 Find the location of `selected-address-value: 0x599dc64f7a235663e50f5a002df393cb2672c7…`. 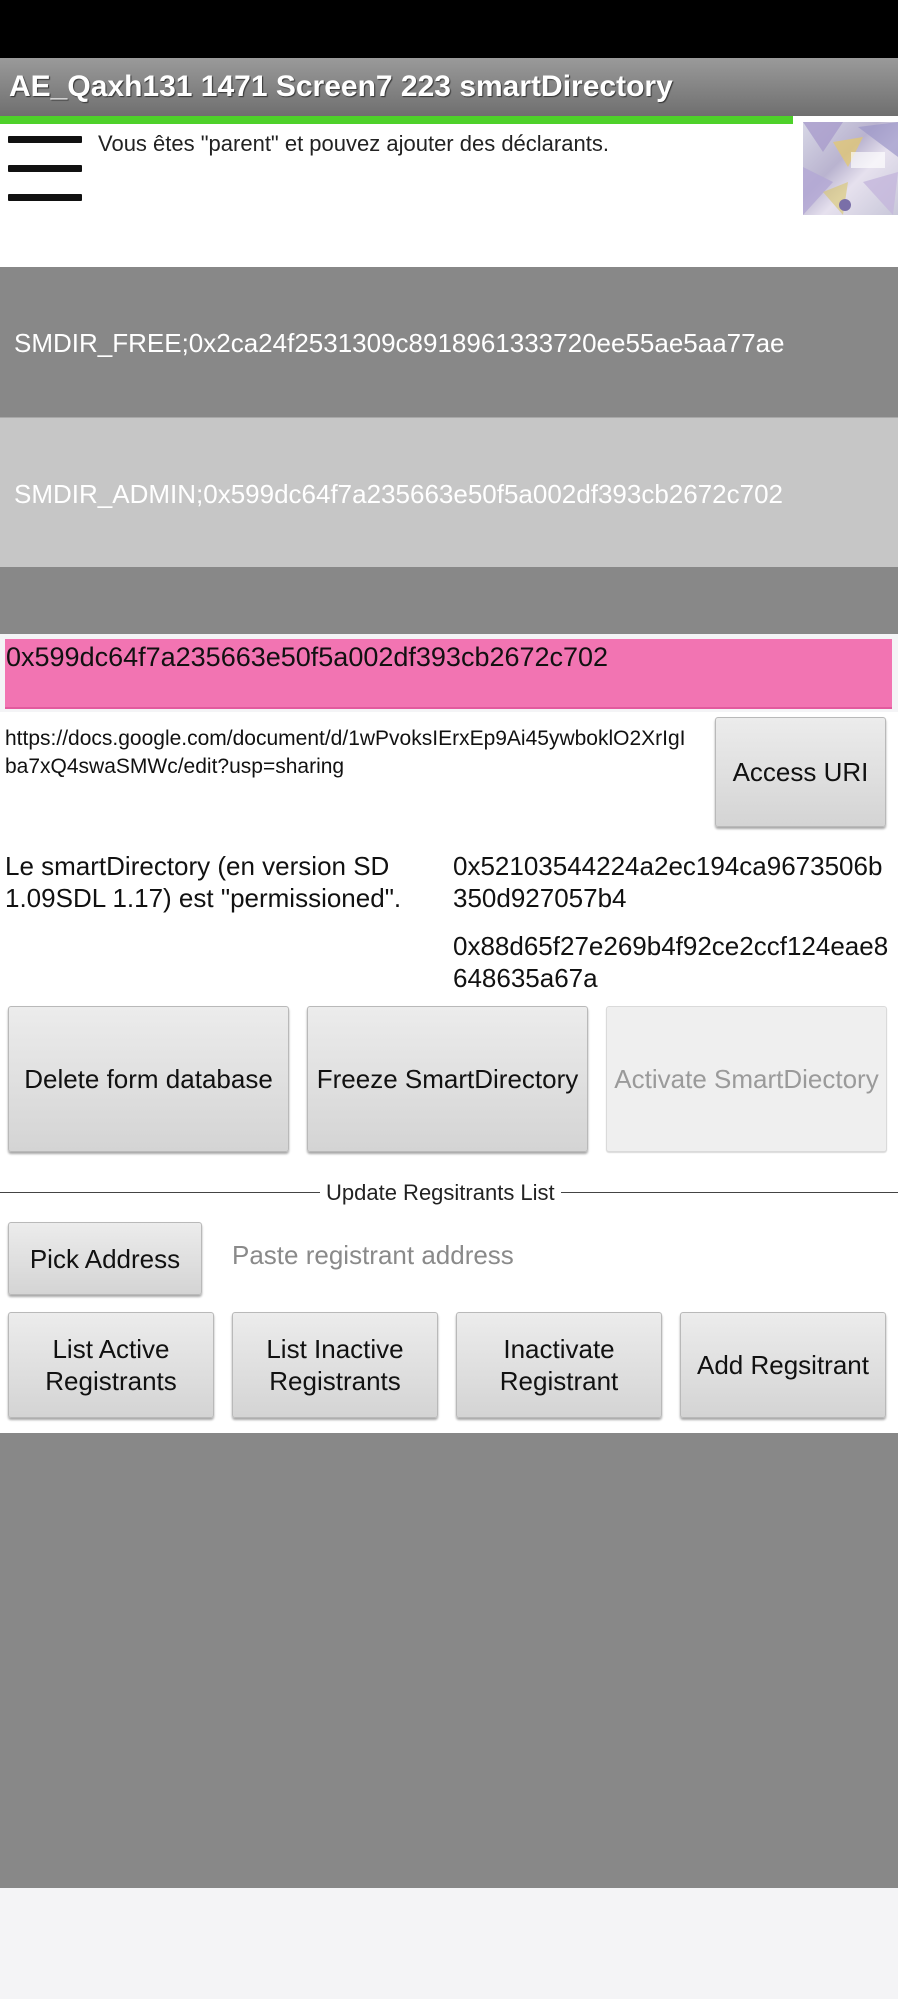

selected-address-value: 0x599dc64f7a235663e50f5a002df393cb2672c7… is located at coordinates (307, 657).